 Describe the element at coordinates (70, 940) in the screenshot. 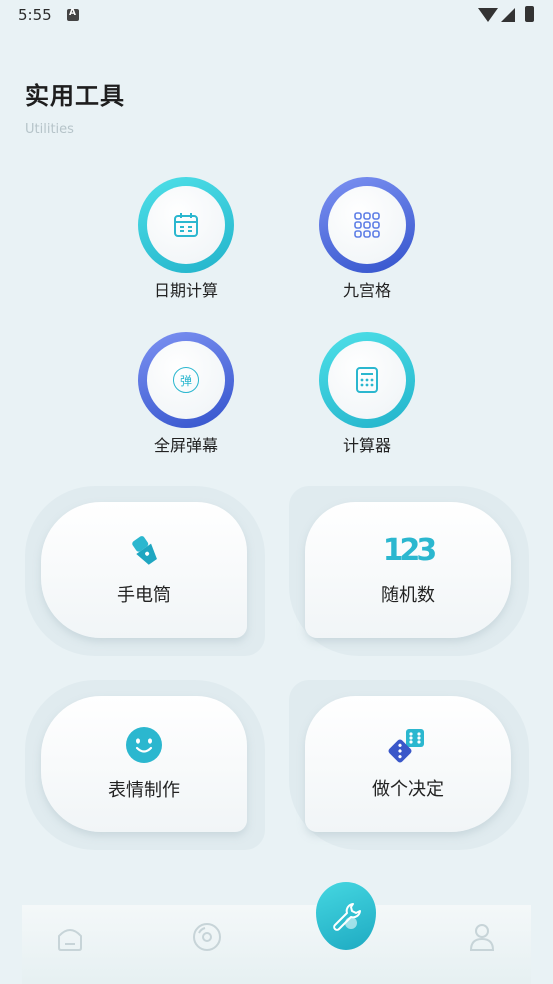

I see `home-icon` at that location.